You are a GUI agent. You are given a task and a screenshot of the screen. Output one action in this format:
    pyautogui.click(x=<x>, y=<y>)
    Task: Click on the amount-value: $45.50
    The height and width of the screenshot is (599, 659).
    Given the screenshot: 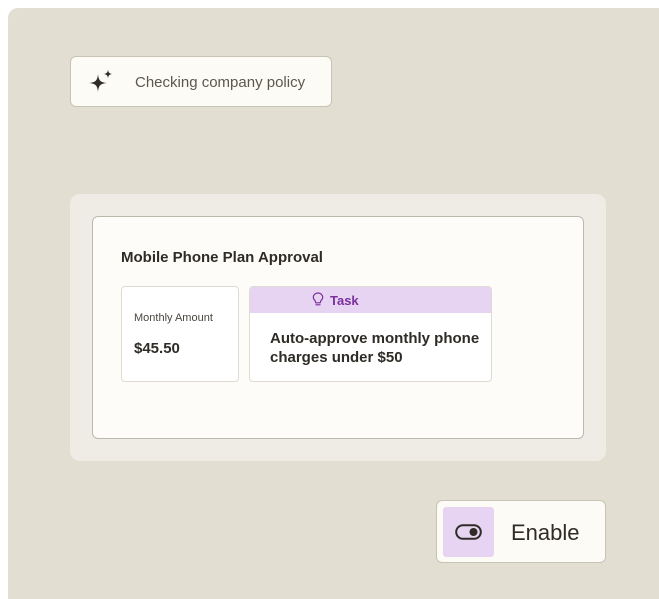 What is the action you would take?
    pyautogui.click(x=157, y=348)
    